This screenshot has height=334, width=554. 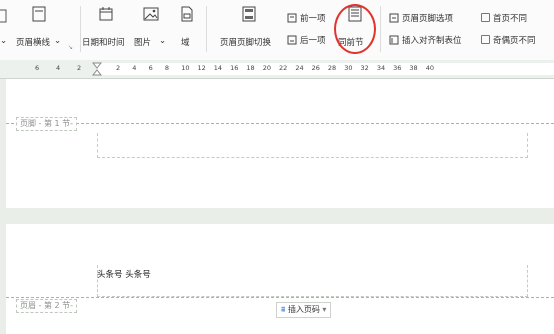 What do you see at coordinates (4, 28) in the screenshot?
I see `cut-off-button: ⌄` at bounding box center [4, 28].